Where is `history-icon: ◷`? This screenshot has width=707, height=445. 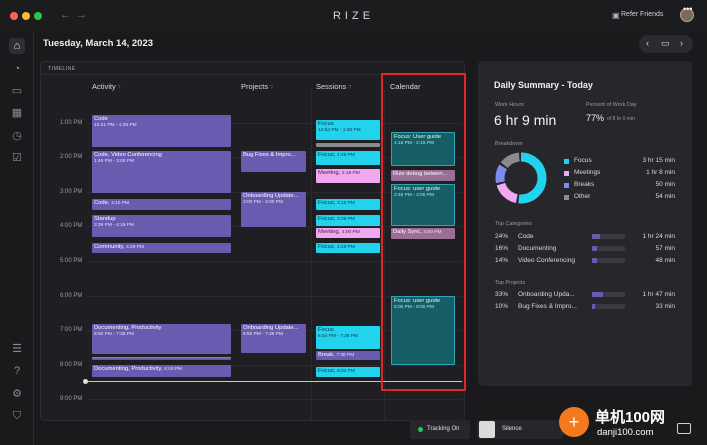 history-icon: ◷ is located at coordinates (17, 136).